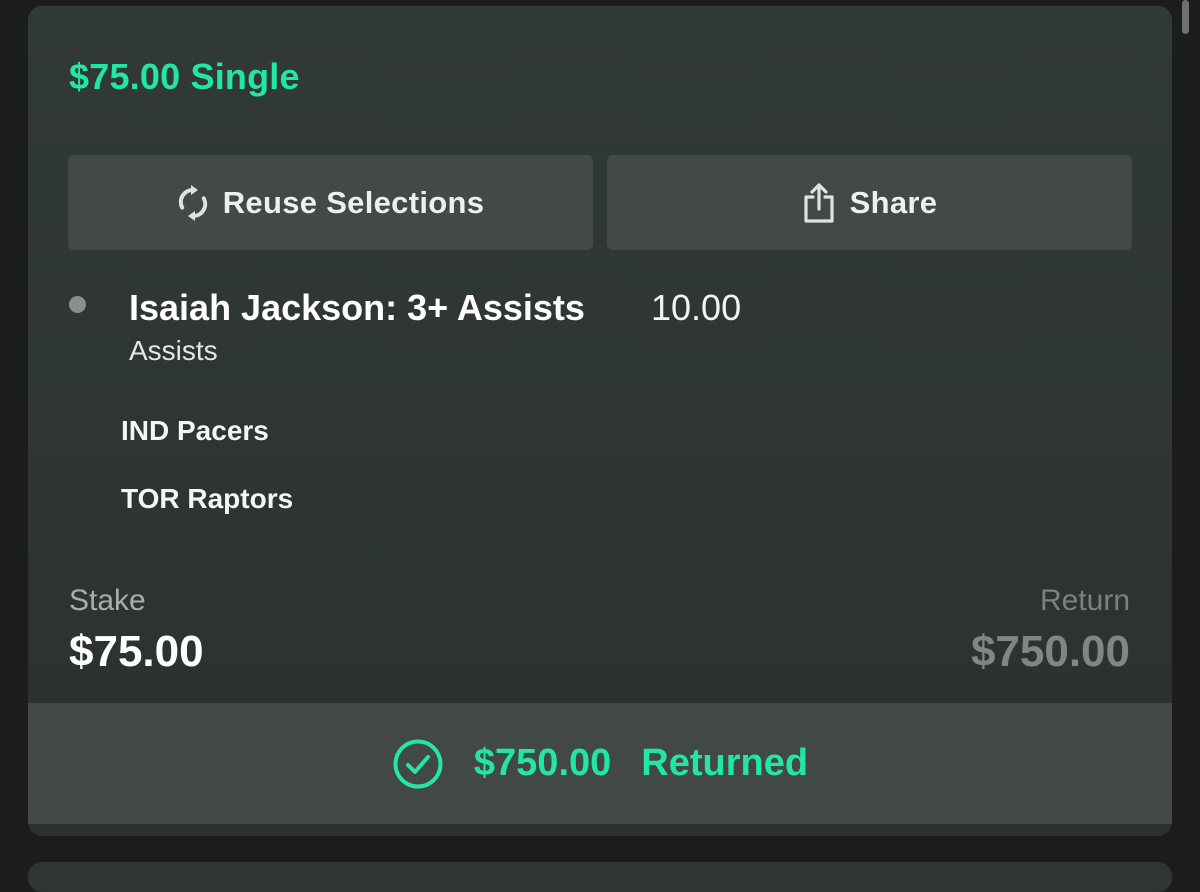 This screenshot has width=1200, height=892. Describe the element at coordinates (357, 307) in the screenshot. I see `selection-name: Isaiah Jackson: 3+ Assists` at that location.